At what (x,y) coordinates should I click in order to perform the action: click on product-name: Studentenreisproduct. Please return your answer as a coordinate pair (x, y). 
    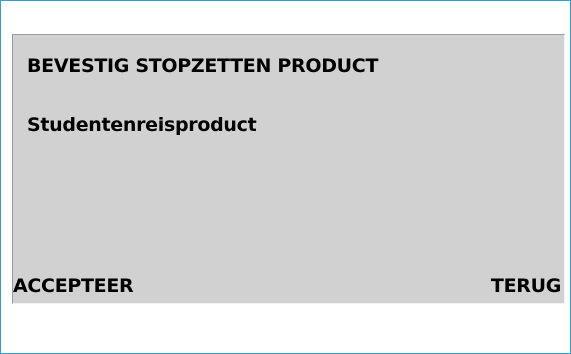
    Looking at the image, I should click on (142, 125).